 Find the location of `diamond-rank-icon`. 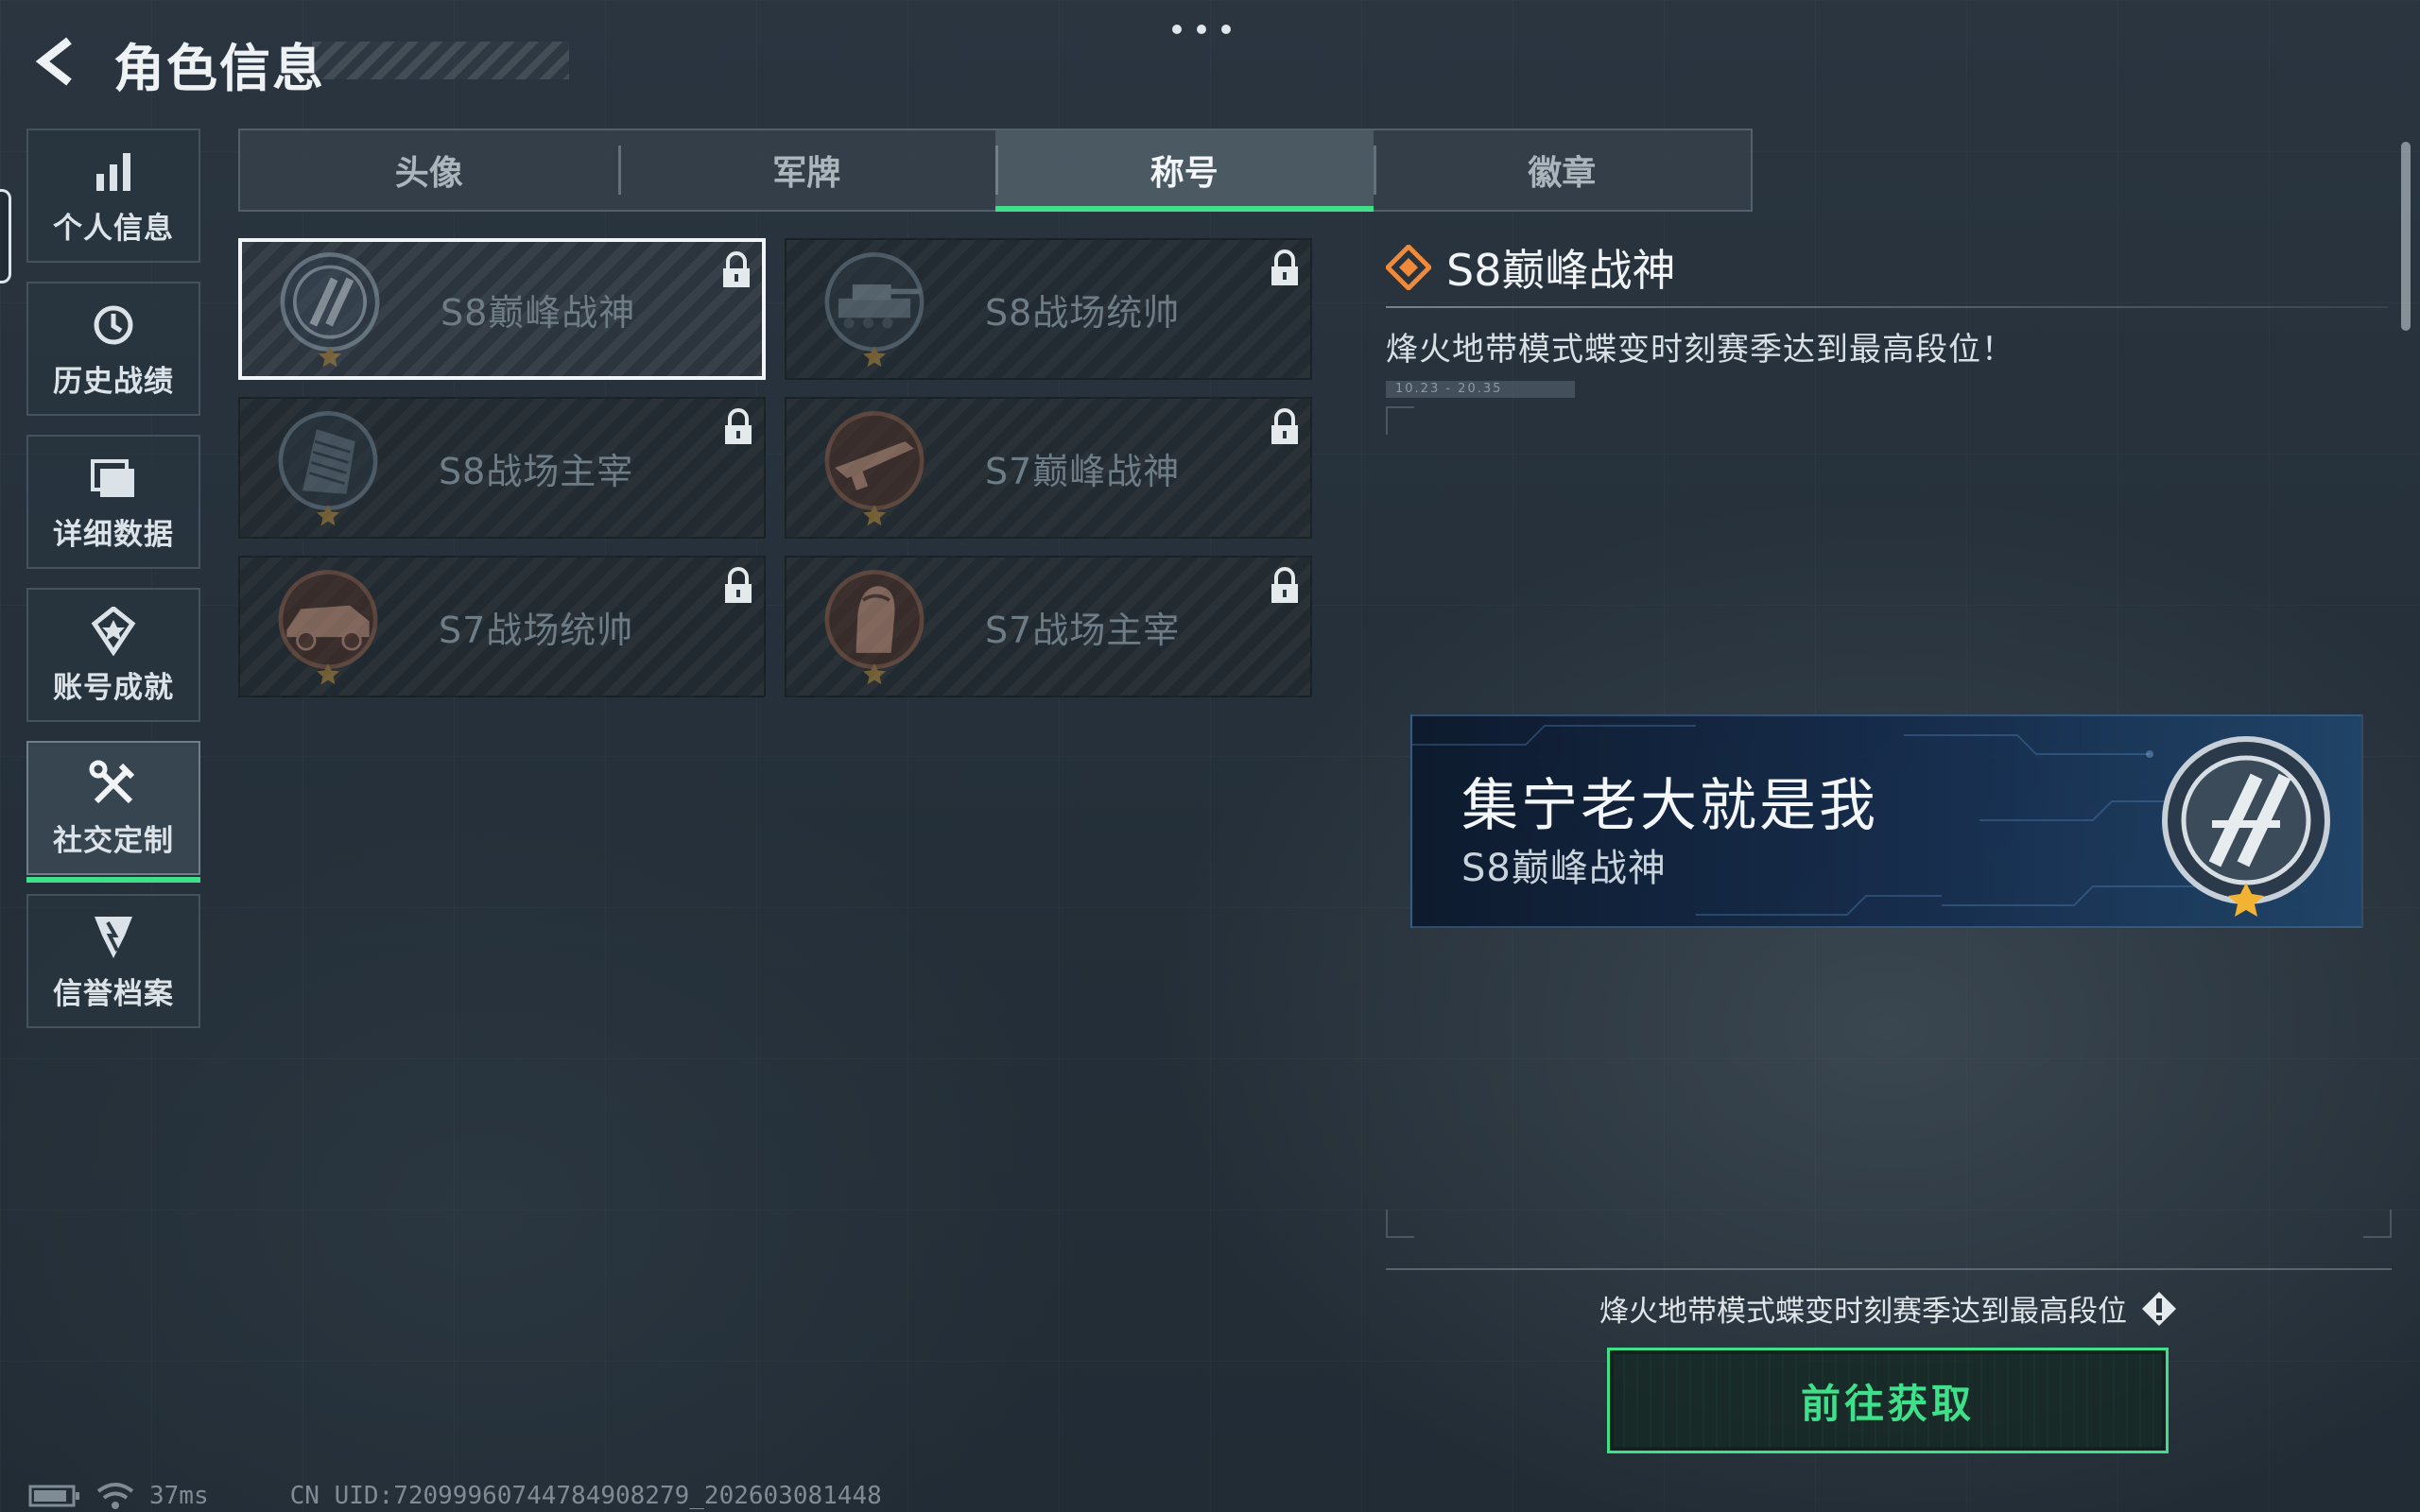

diamond-rank-icon is located at coordinates (1409, 267).